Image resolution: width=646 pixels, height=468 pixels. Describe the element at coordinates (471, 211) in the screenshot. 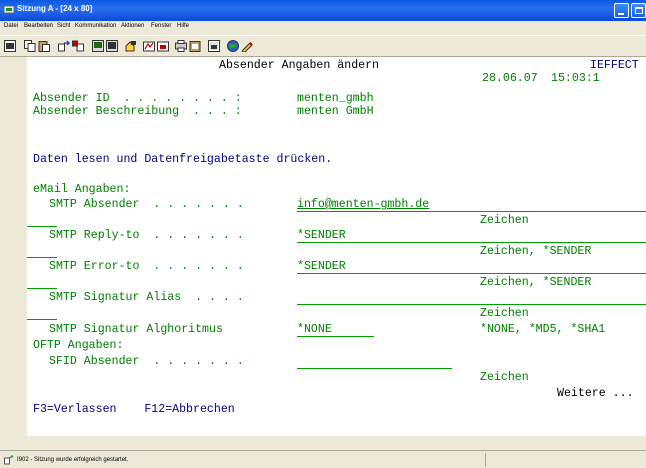

I see `smtp-absender-underline` at that location.